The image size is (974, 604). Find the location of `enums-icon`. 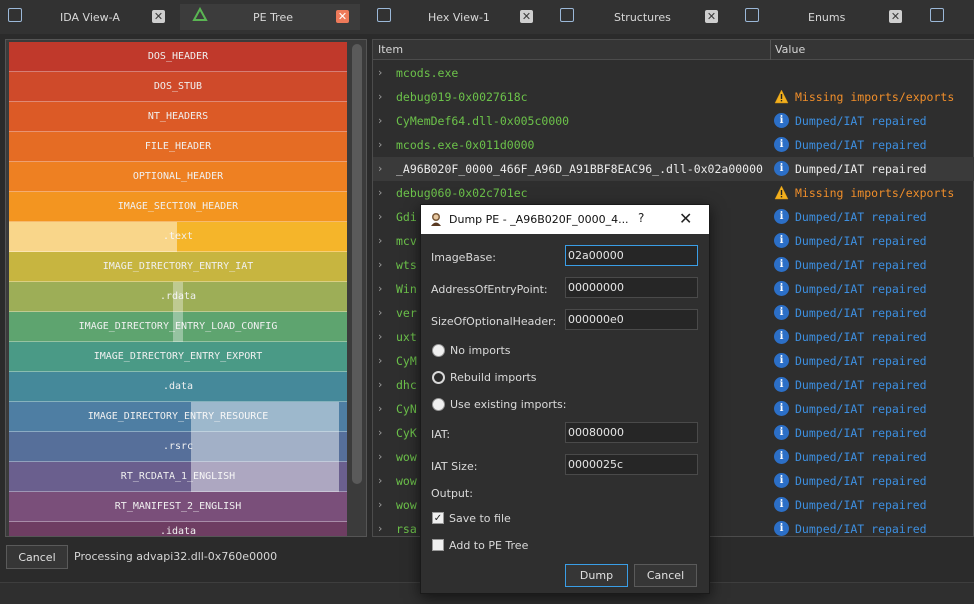

enums-icon is located at coordinates (752, 15).